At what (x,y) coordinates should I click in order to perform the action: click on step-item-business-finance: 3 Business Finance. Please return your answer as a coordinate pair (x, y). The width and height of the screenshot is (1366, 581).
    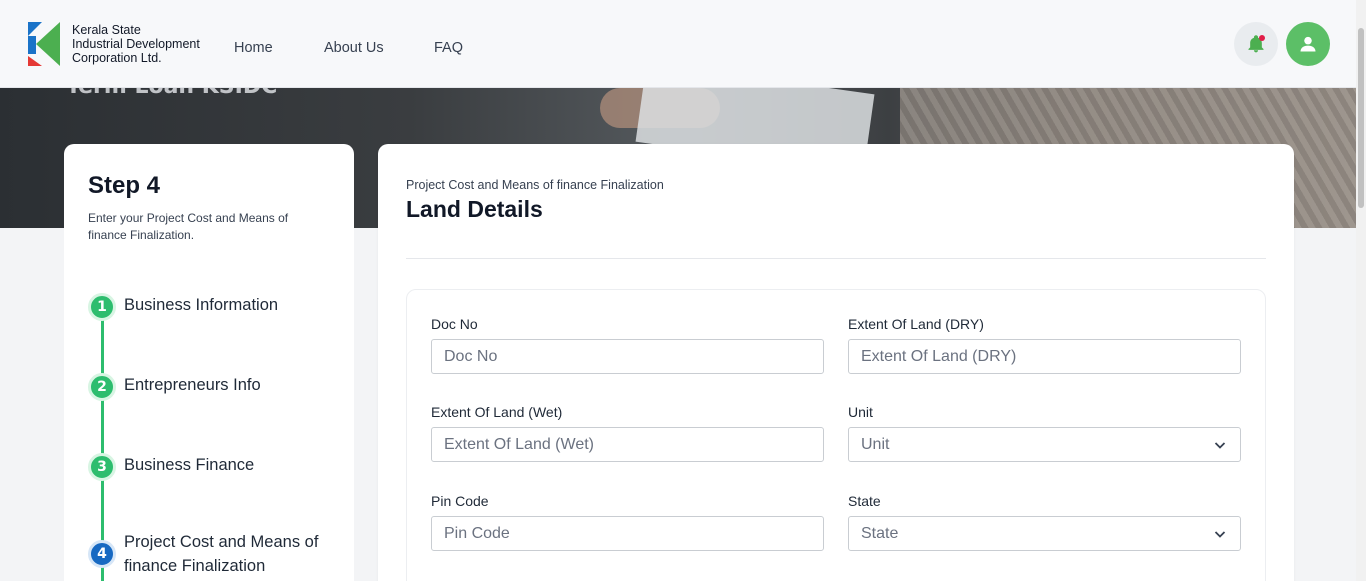
    Looking at the image, I should click on (206, 467).